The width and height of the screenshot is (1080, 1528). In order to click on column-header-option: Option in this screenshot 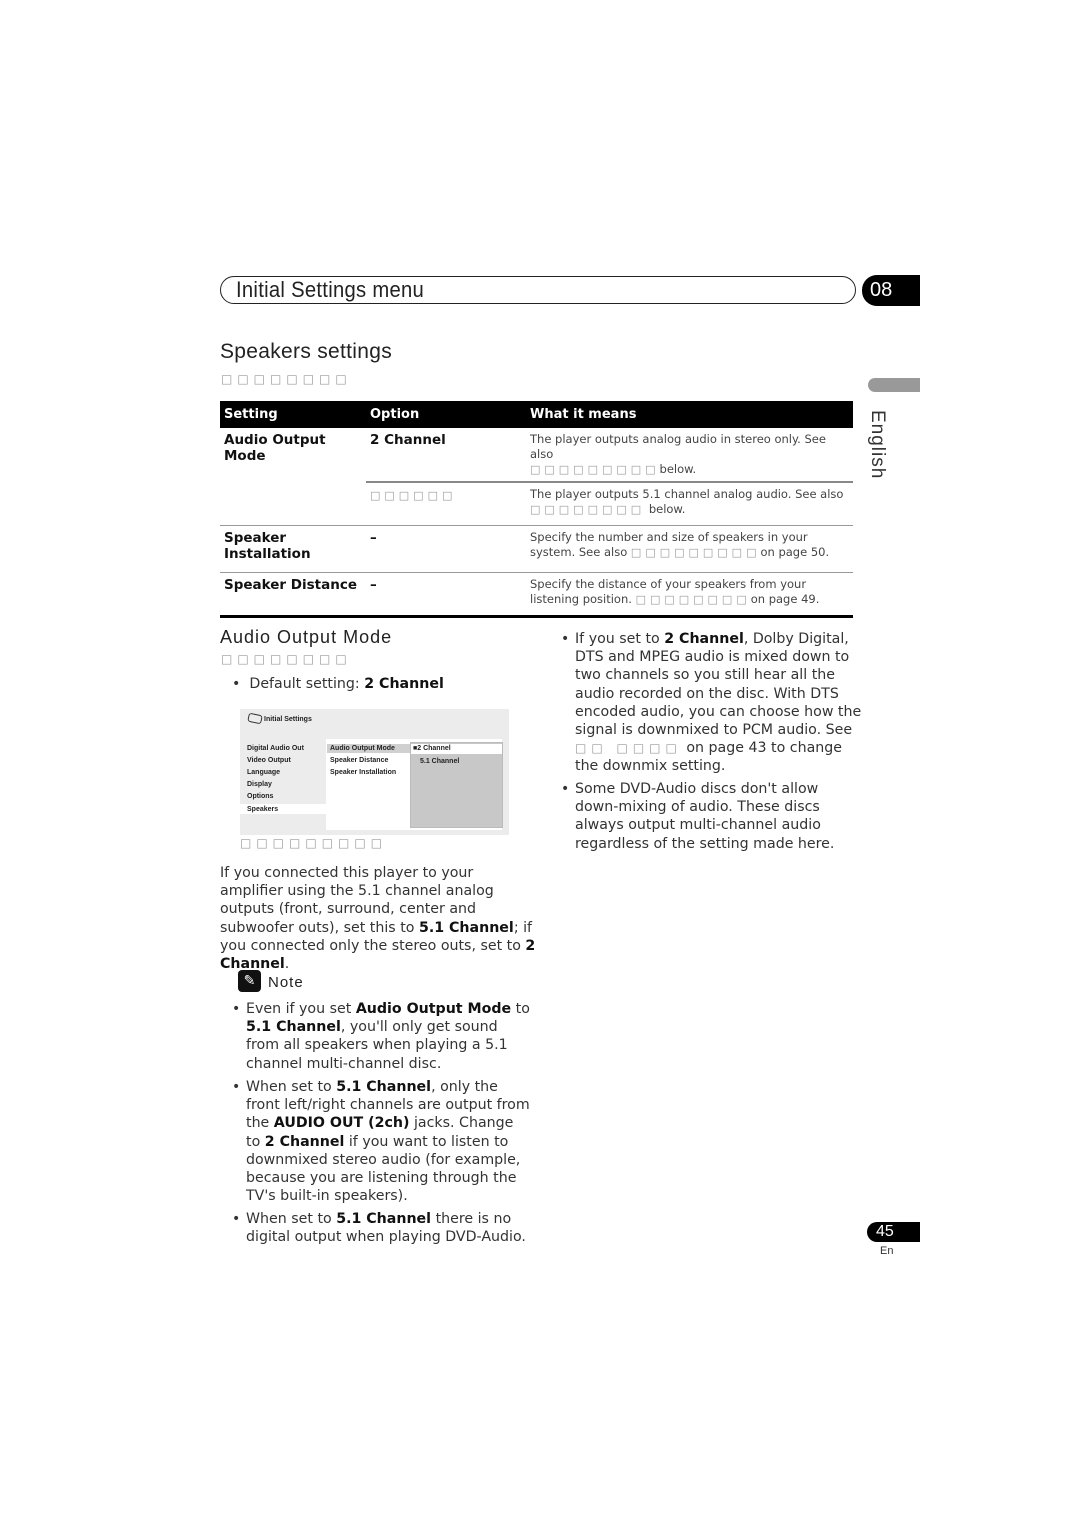, I will do `click(446, 414)`.